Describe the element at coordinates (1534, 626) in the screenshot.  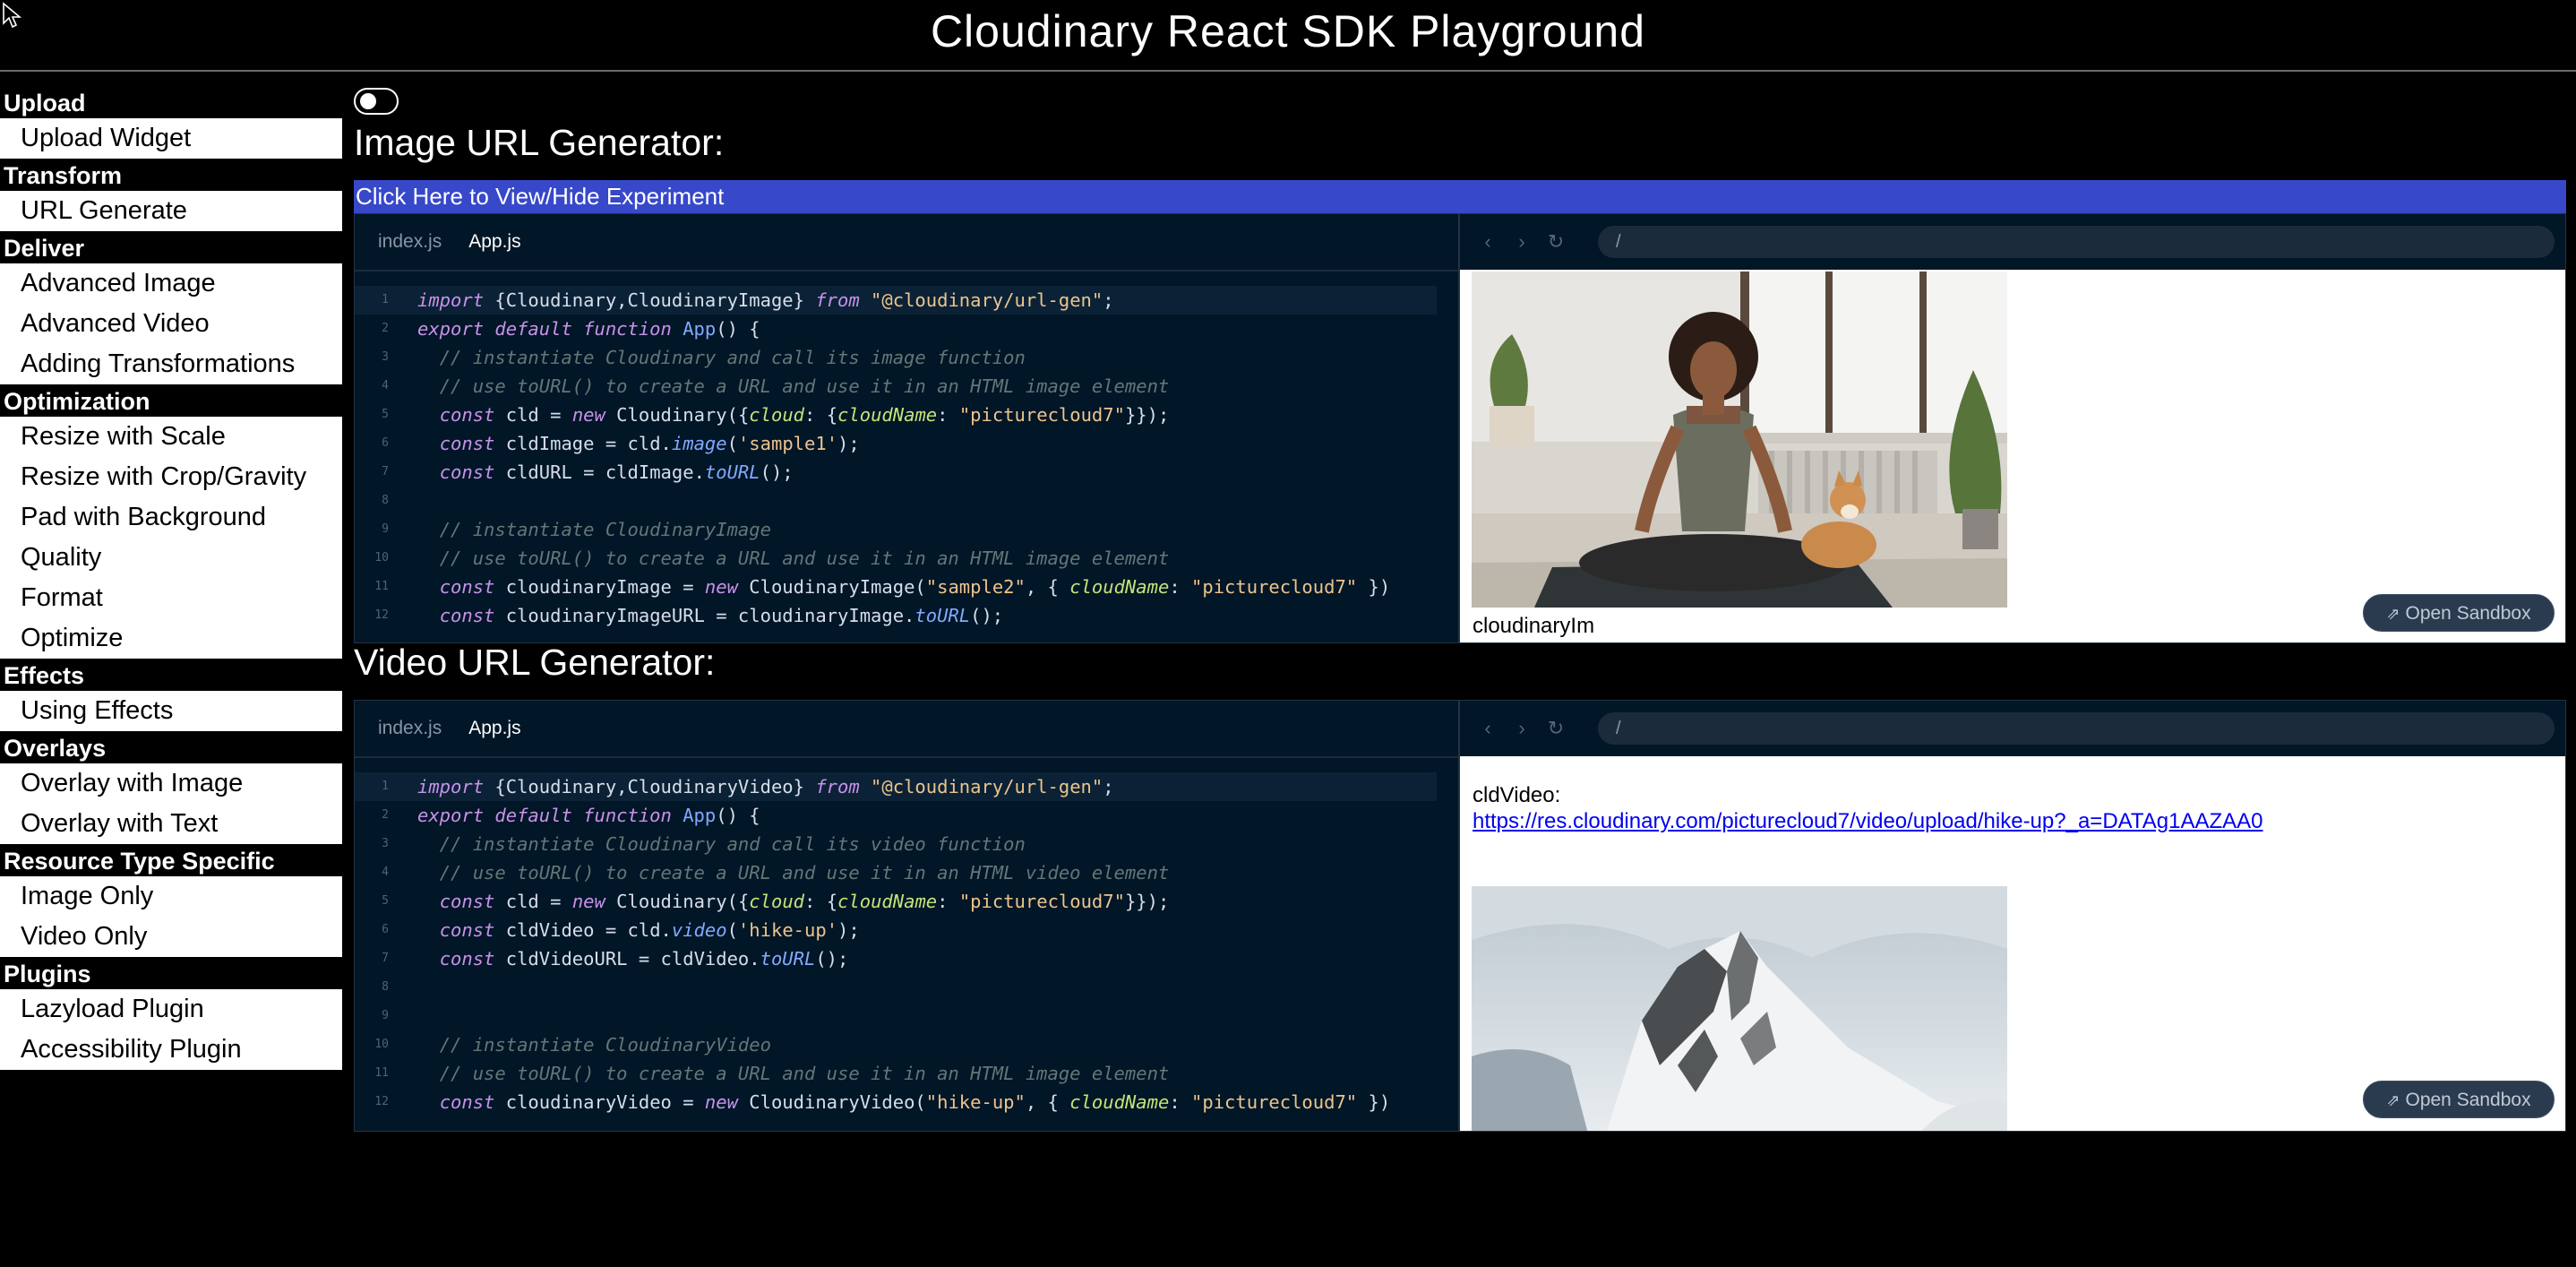
I see `image-preview-caption: cloudinaryIm` at that location.